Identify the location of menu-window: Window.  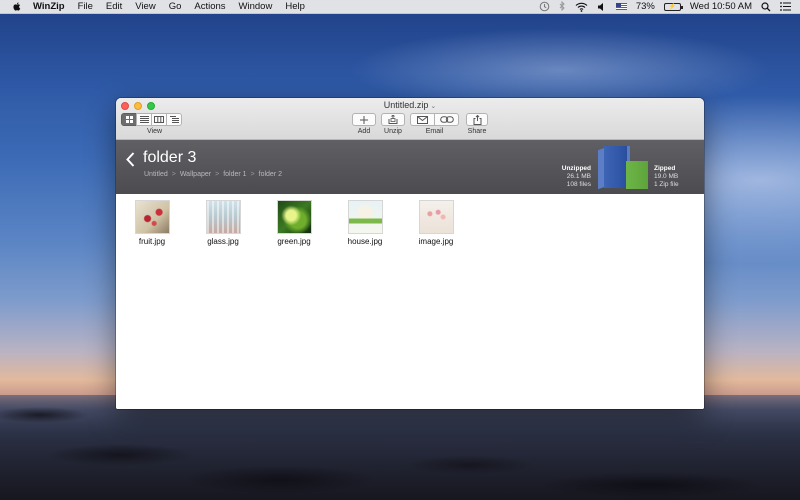
(256, 6).